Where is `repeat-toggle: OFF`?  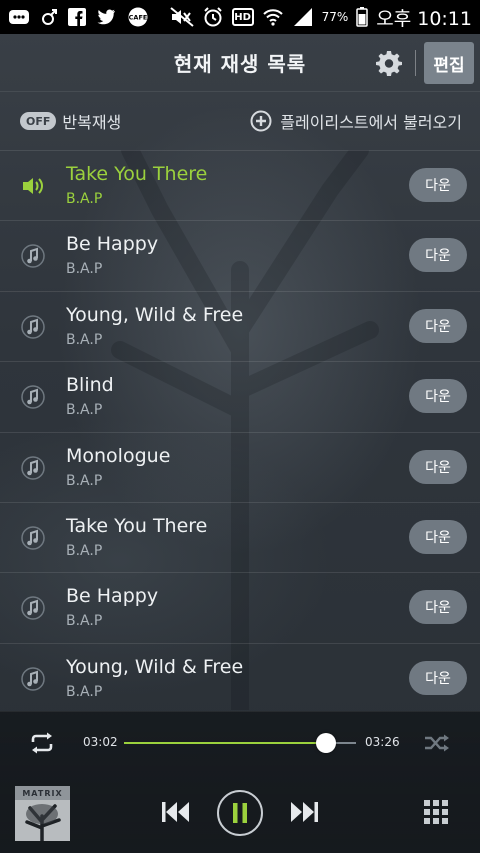 repeat-toggle: OFF is located at coordinates (38, 121).